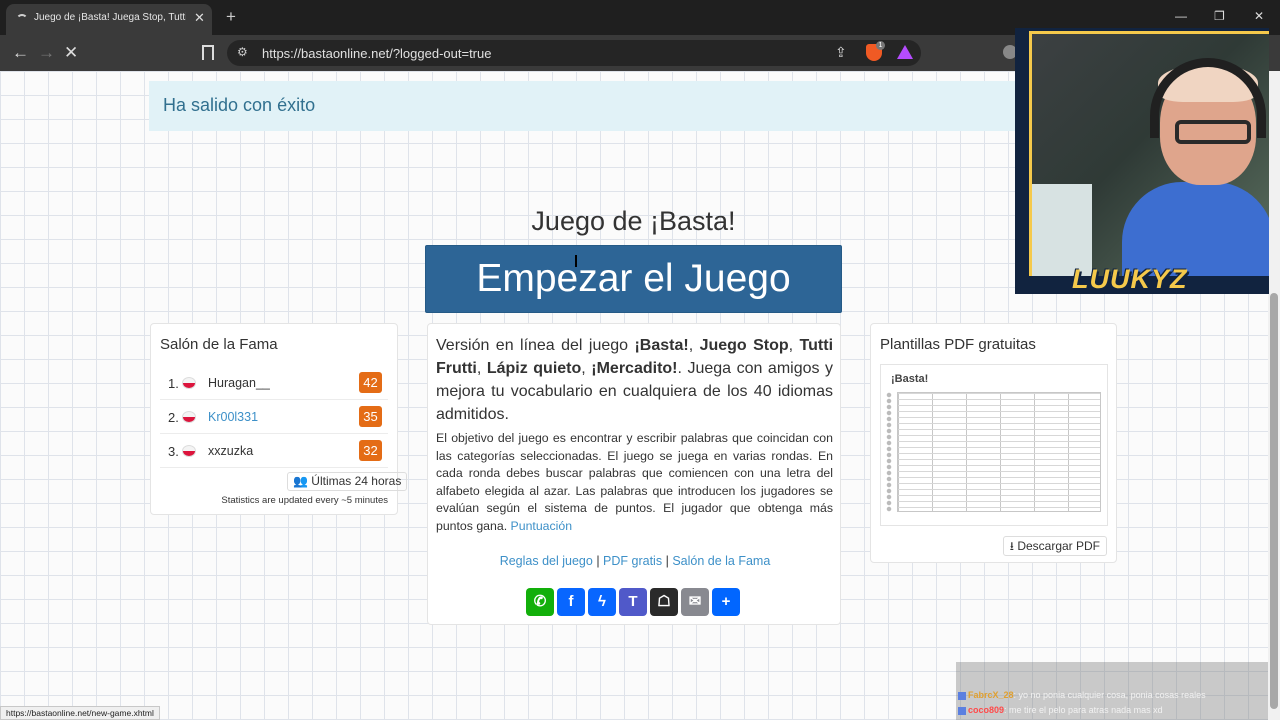  Describe the element at coordinates (571, 602) in the screenshot. I see `facebook-share-icon: f` at that location.